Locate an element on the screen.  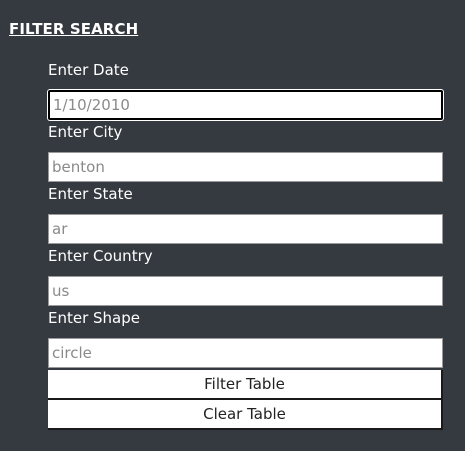
country-input is located at coordinates (245, 291).